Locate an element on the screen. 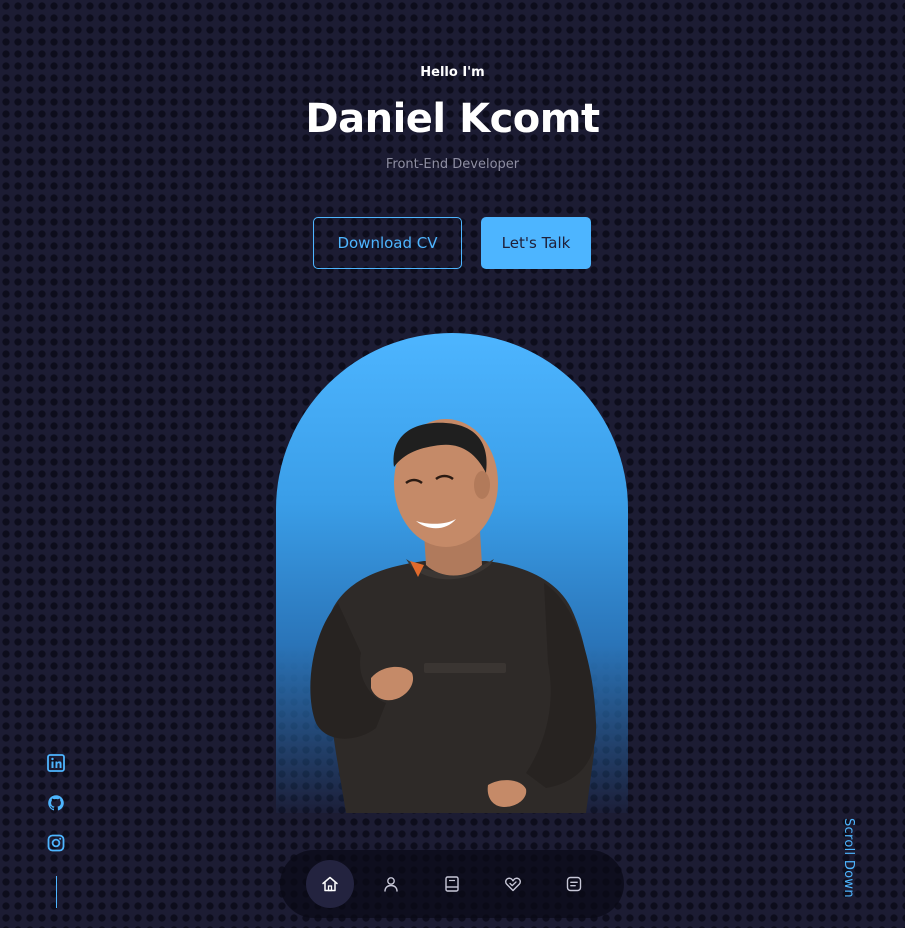 The height and width of the screenshot is (928, 905). social-links is located at coordinates (56, 830).